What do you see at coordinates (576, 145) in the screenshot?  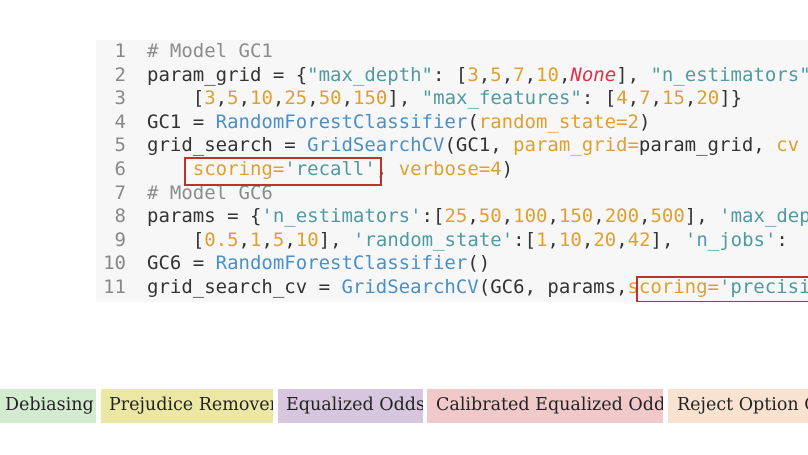 I see `code-token: param_grid=` at bounding box center [576, 145].